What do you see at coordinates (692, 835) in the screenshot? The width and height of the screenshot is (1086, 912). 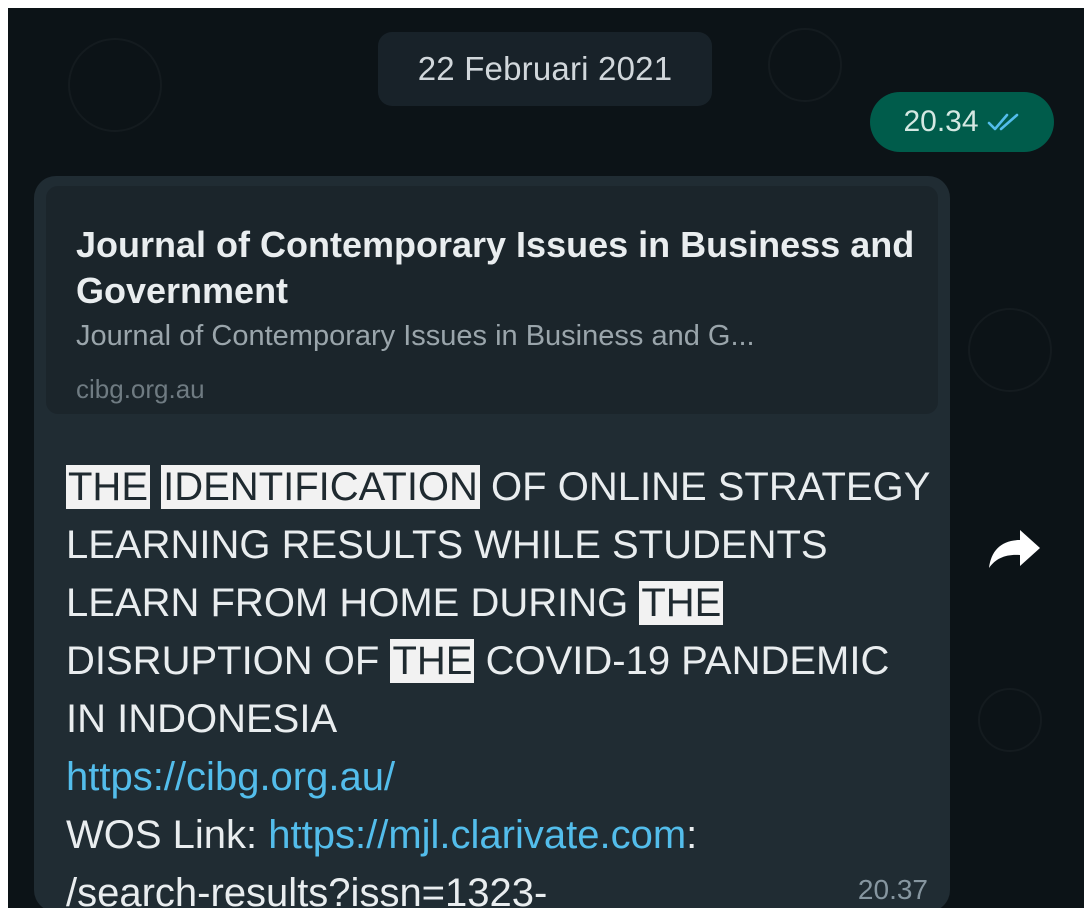 I see `message-text-segment: :` at bounding box center [692, 835].